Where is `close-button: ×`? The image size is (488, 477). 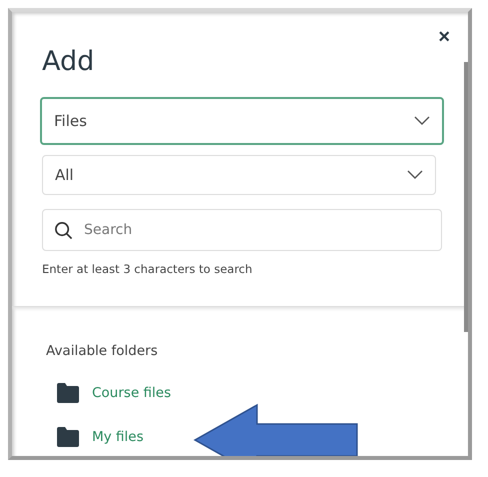
close-button: × is located at coordinates (444, 37).